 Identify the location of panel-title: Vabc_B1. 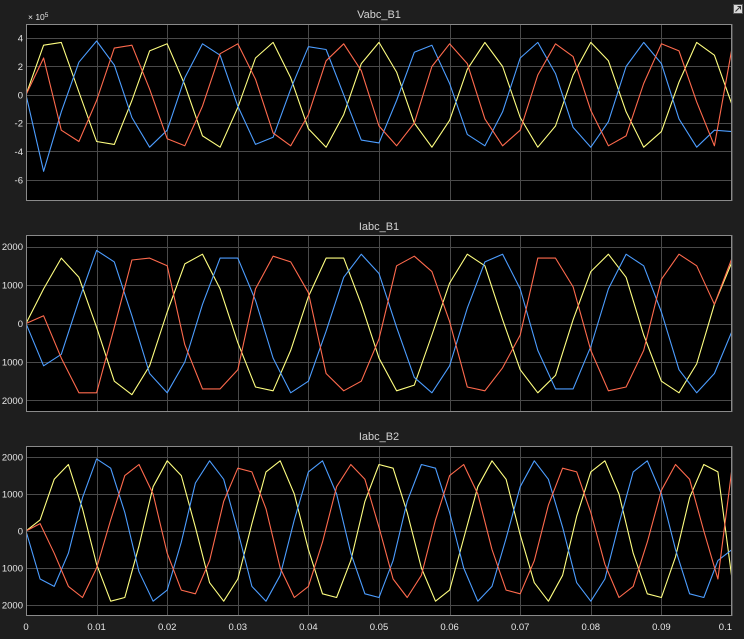
(379, 15).